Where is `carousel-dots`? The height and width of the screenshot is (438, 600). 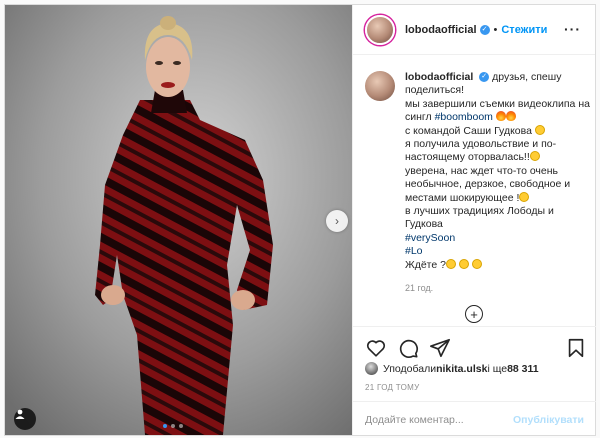
carousel-dots is located at coordinates (173, 426).